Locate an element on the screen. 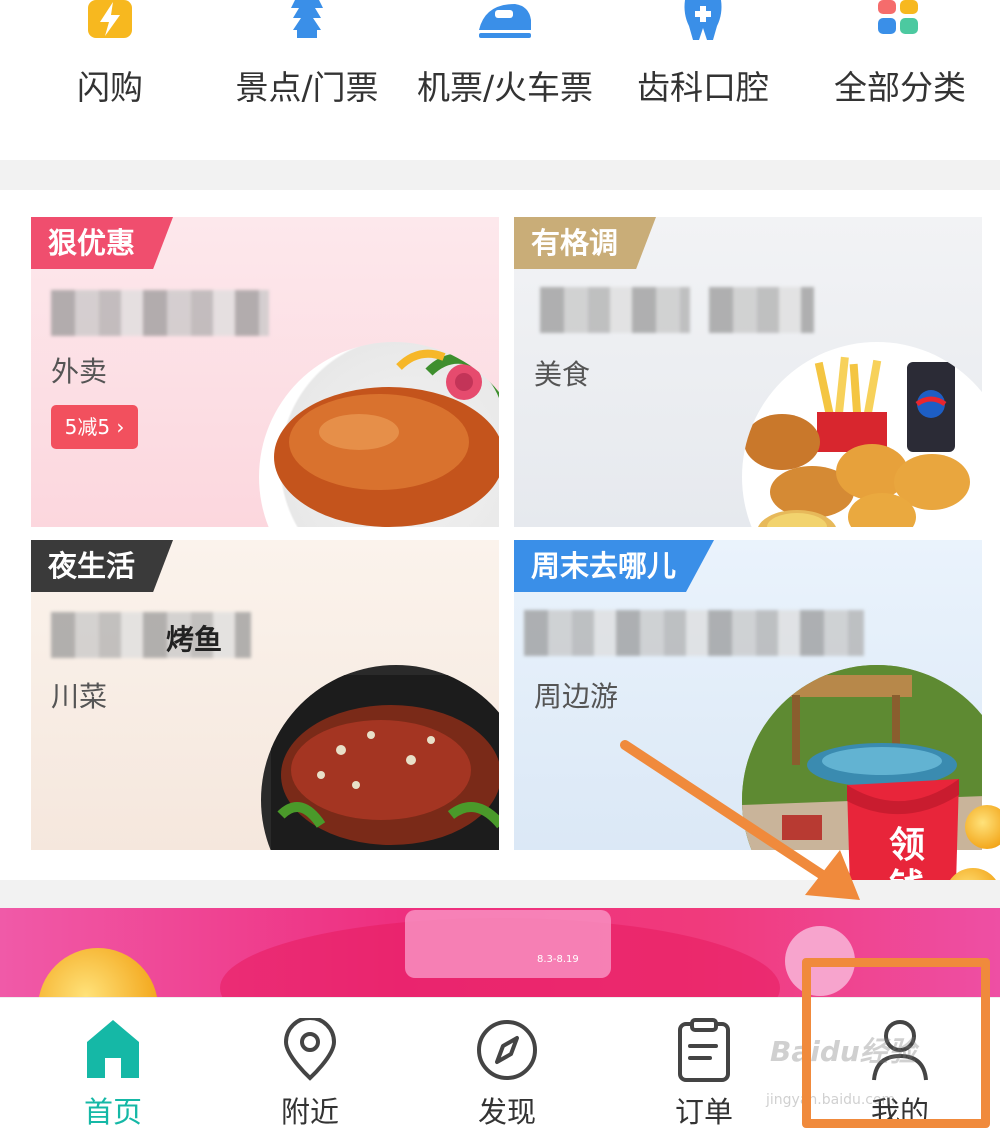 The image size is (1000, 1136). annotation-highlight-box is located at coordinates (896, 1043).